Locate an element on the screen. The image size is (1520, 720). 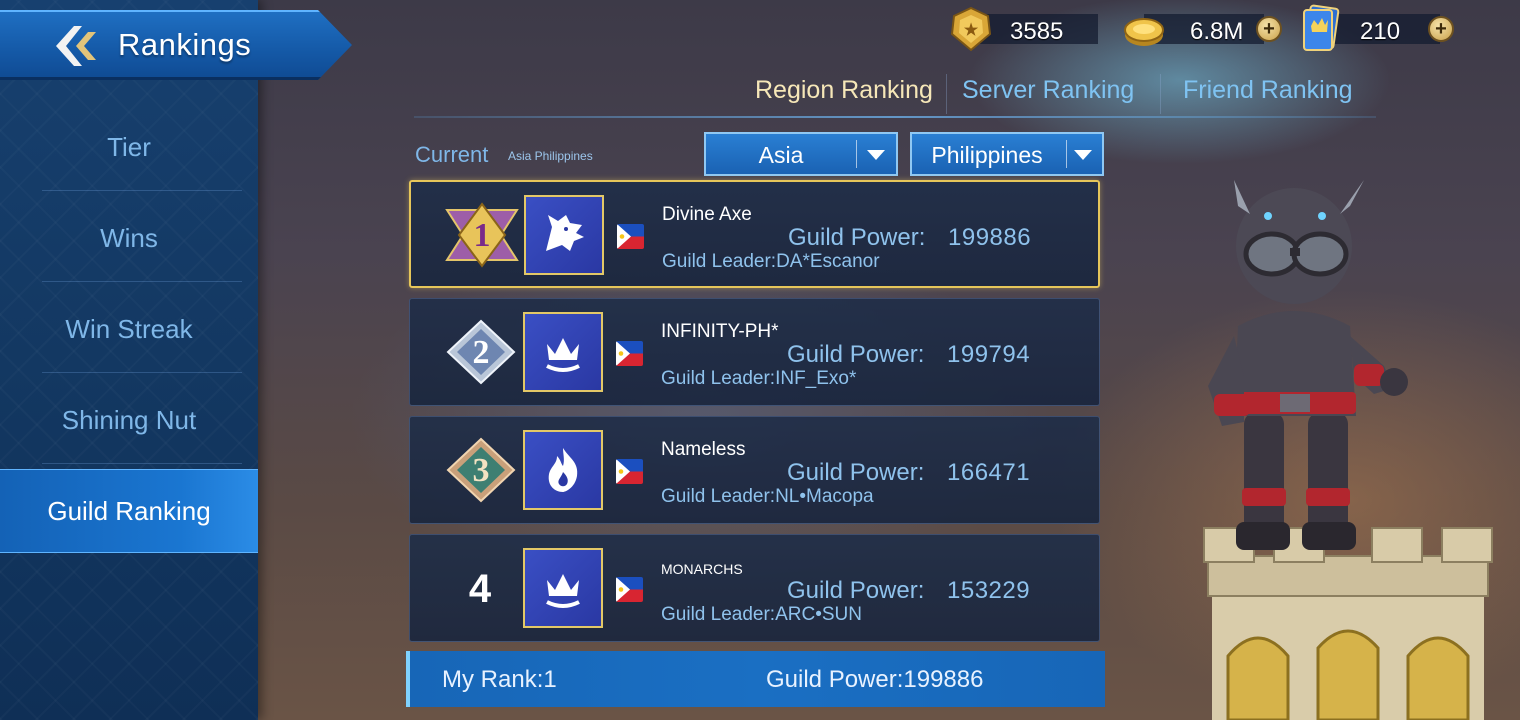
back-arrow-icon is located at coordinates (76, 46).